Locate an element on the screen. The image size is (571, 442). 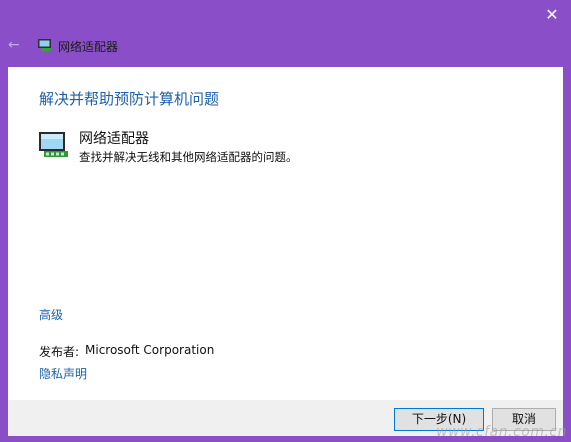
publisher-value: Microsoft Corporation is located at coordinates (150, 350).